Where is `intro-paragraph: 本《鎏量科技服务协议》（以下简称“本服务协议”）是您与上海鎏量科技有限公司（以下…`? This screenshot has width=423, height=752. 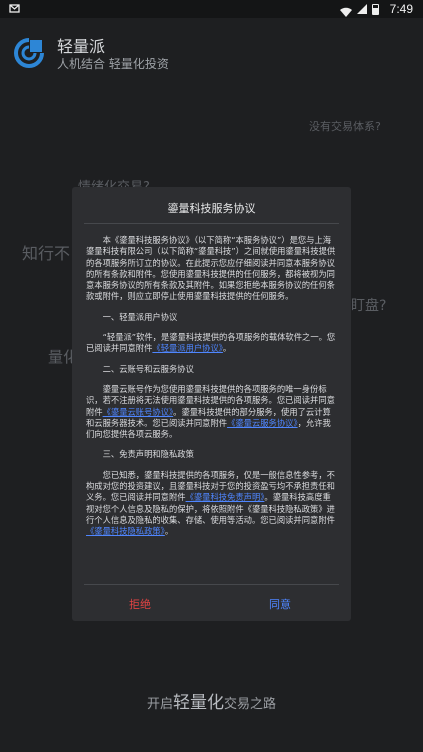 intro-paragraph: 本《鎏量科技服务协议》（以下简称“本服务协议”）是您与上海鎏量科技有限公司（以下… is located at coordinates (211, 268).